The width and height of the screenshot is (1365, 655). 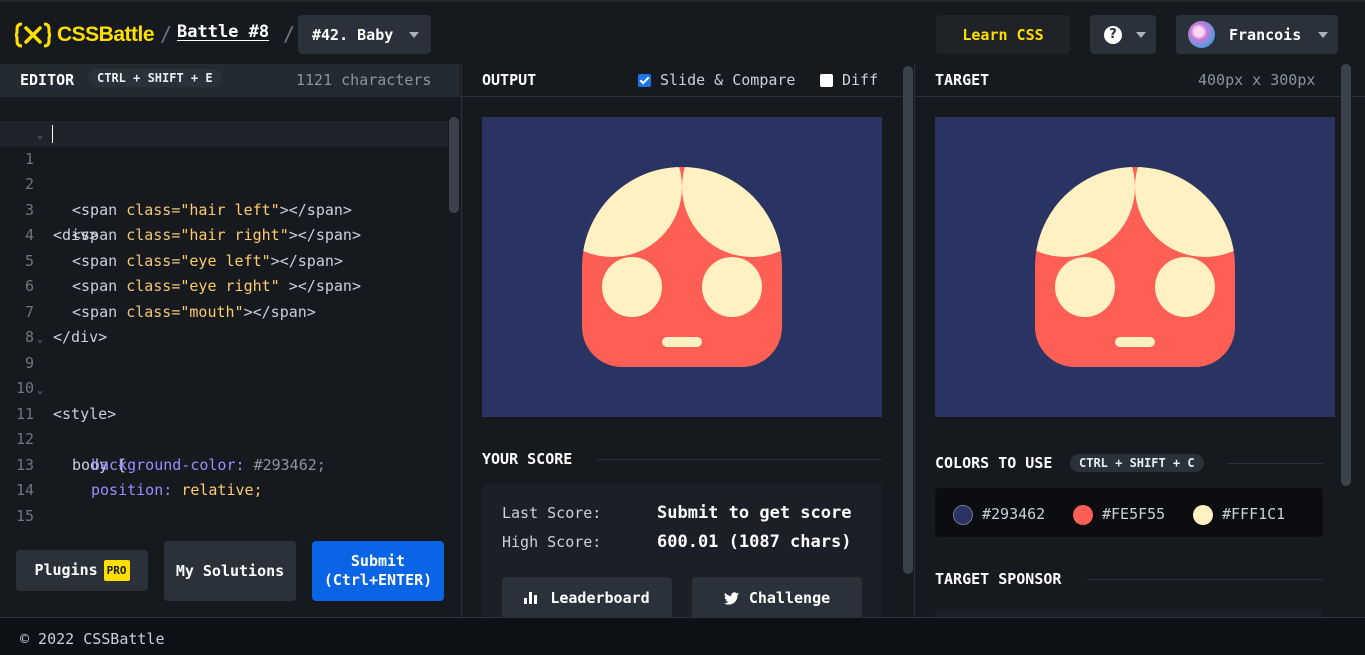 I want to click on code-line: 9 ⌄ <style>, so click(x=224, y=374).